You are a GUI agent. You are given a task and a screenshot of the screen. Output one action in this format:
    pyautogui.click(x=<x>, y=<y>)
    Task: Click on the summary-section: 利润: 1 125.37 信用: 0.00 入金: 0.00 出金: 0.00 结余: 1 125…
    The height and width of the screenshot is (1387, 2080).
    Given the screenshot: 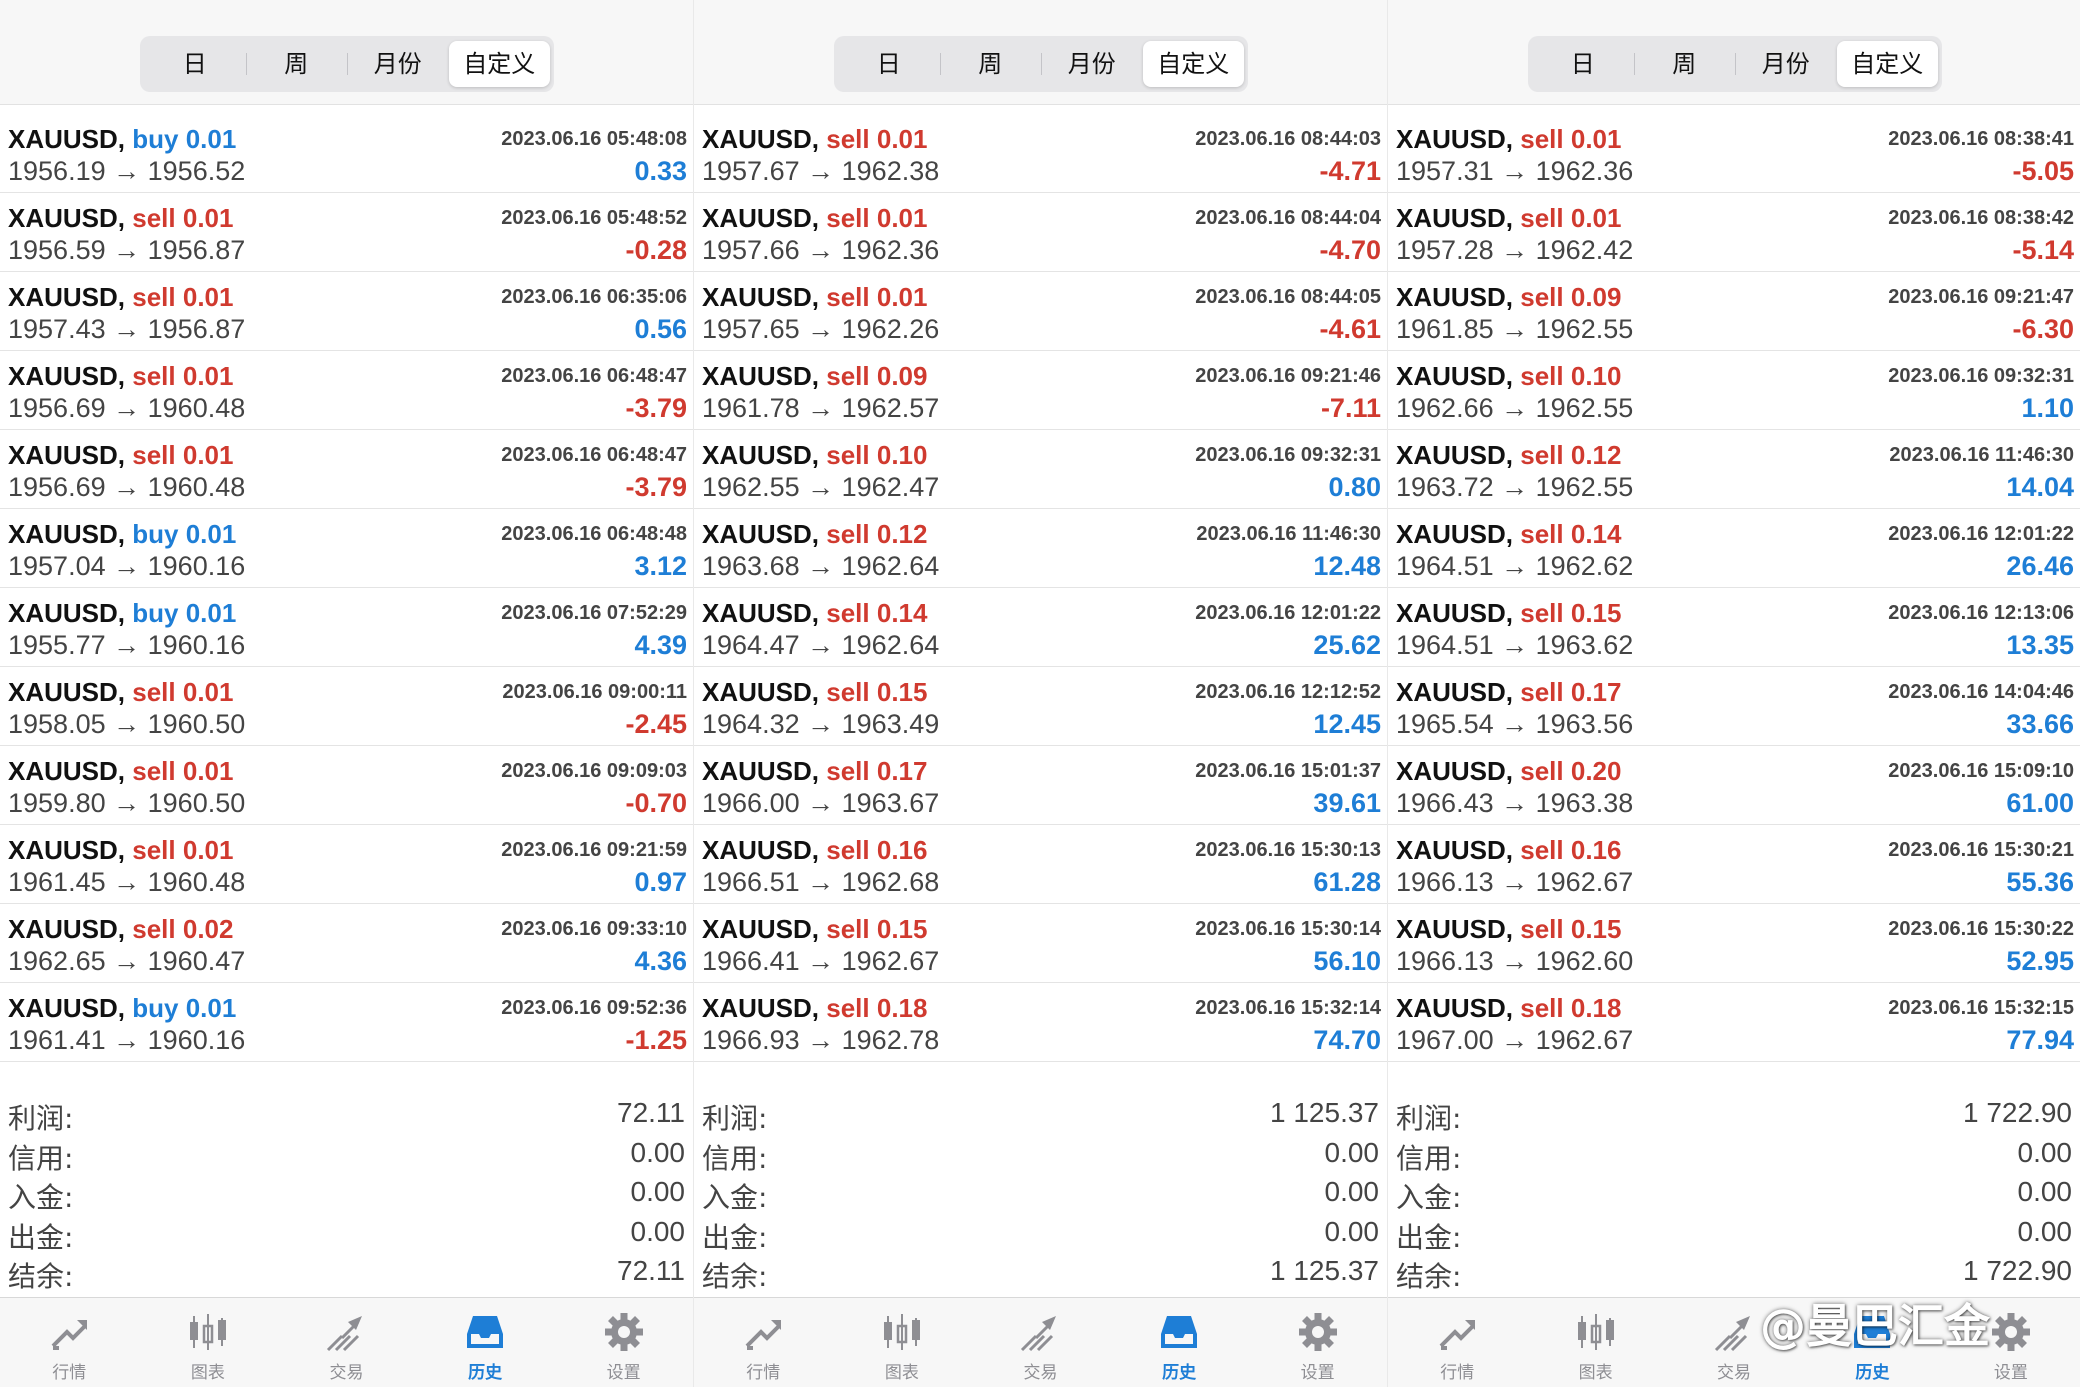 What is the action you would take?
    pyautogui.click(x=1040, y=1194)
    